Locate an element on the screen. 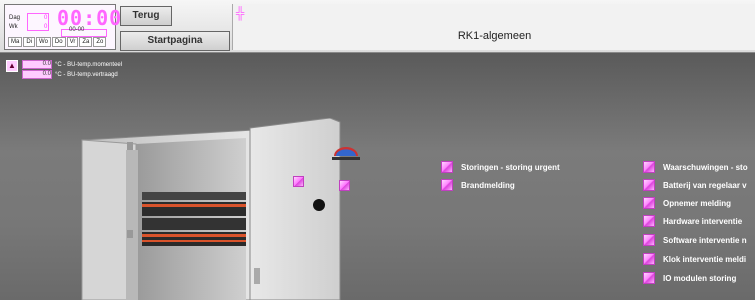 This screenshot has height=300, width=755. temp-current-unit: °C is located at coordinates (58, 64).